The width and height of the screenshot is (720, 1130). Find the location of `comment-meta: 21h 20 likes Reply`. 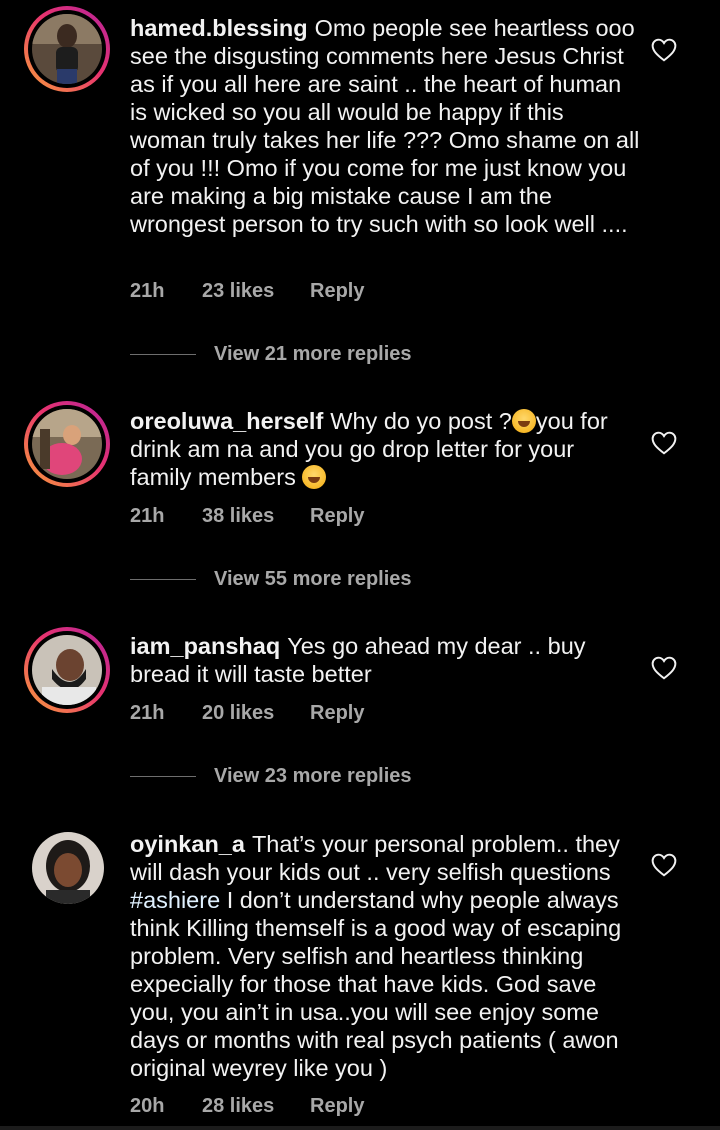

comment-meta: 21h 20 likes Reply is located at coordinates (247, 713).